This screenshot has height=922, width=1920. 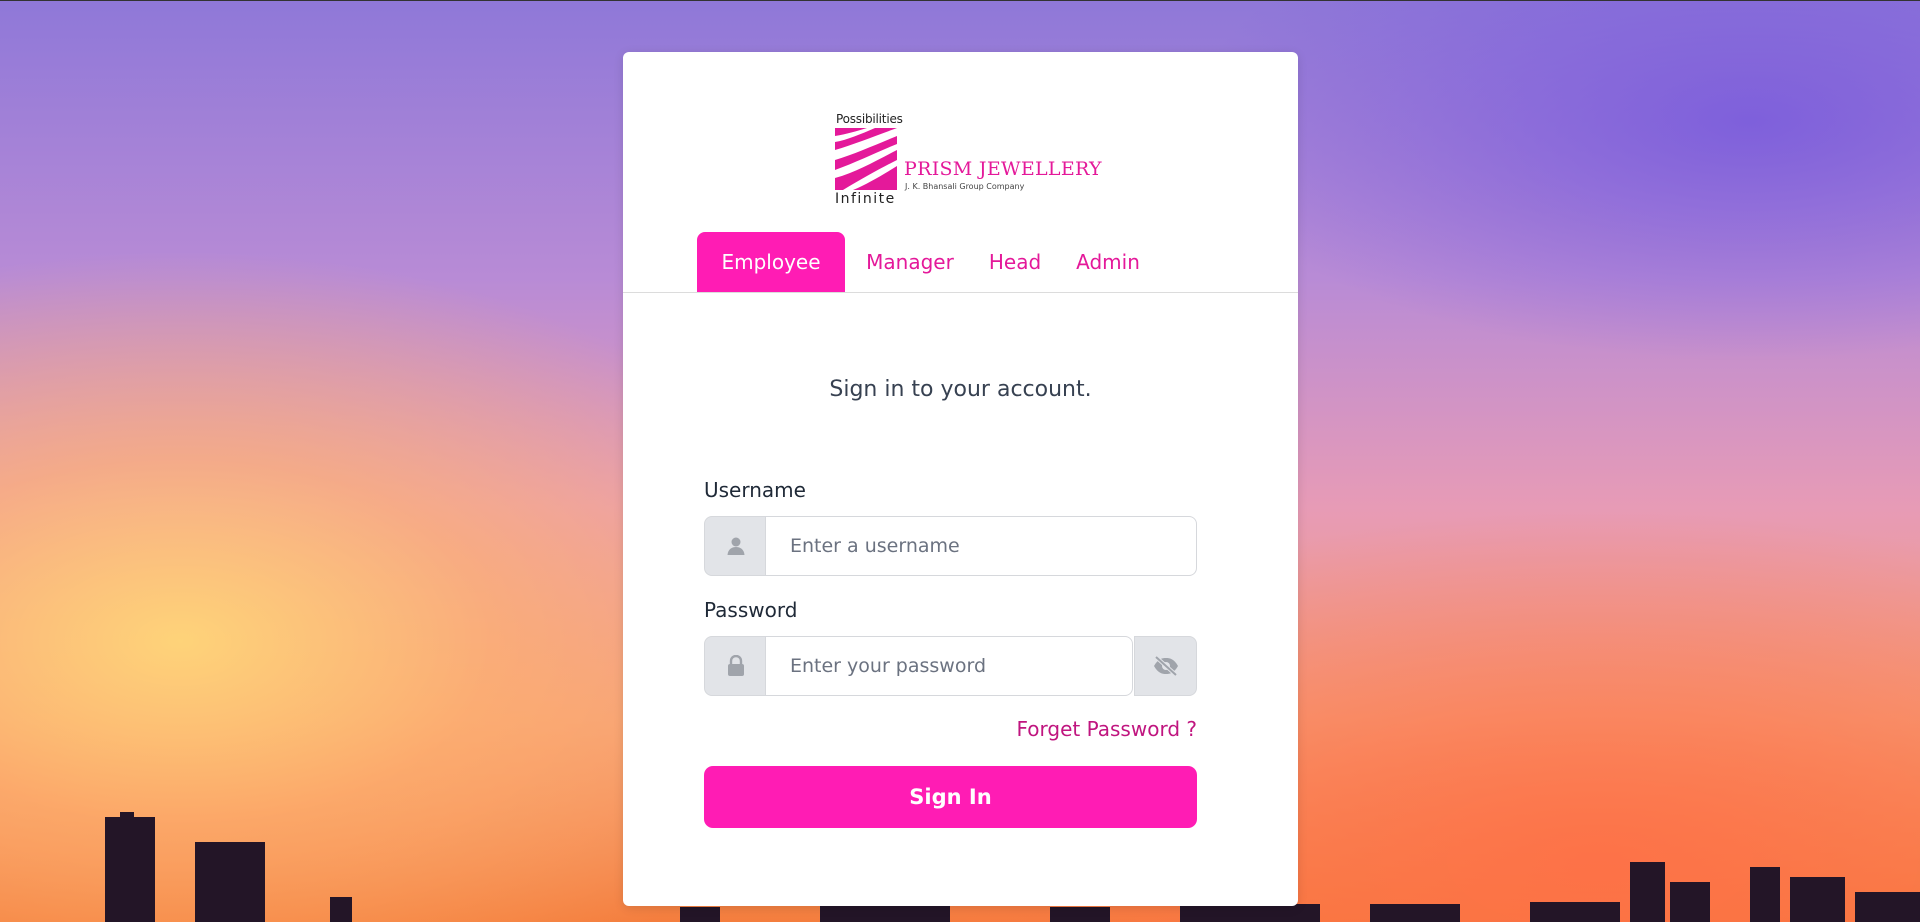 What do you see at coordinates (950, 797) in the screenshot?
I see `sign-in-button: Sign In` at bounding box center [950, 797].